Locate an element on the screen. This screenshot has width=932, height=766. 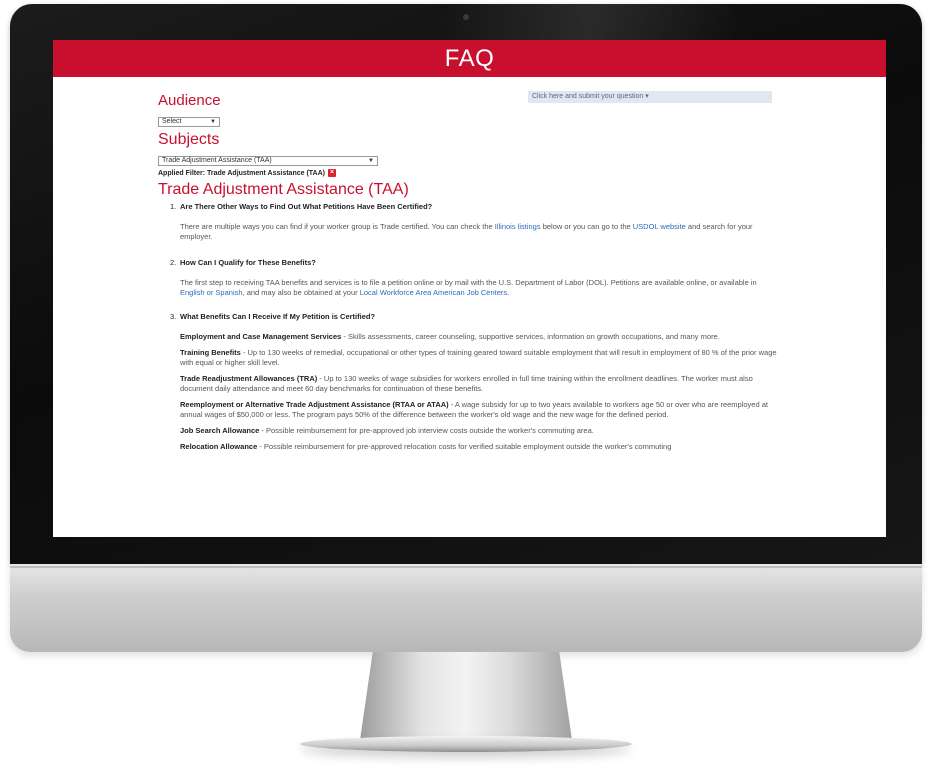
benefit-name: Training Benefits is located at coordinates (210, 352).